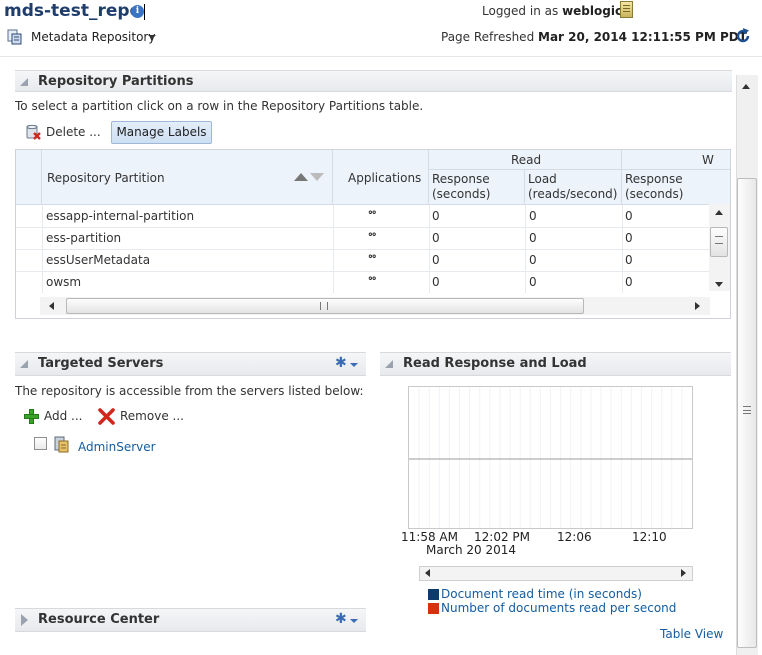 This screenshot has height=655, width=762. What do you see at coordinates (33, 132) in the screenshot?
I see `delete-icon` at bounding box center [33, 132].